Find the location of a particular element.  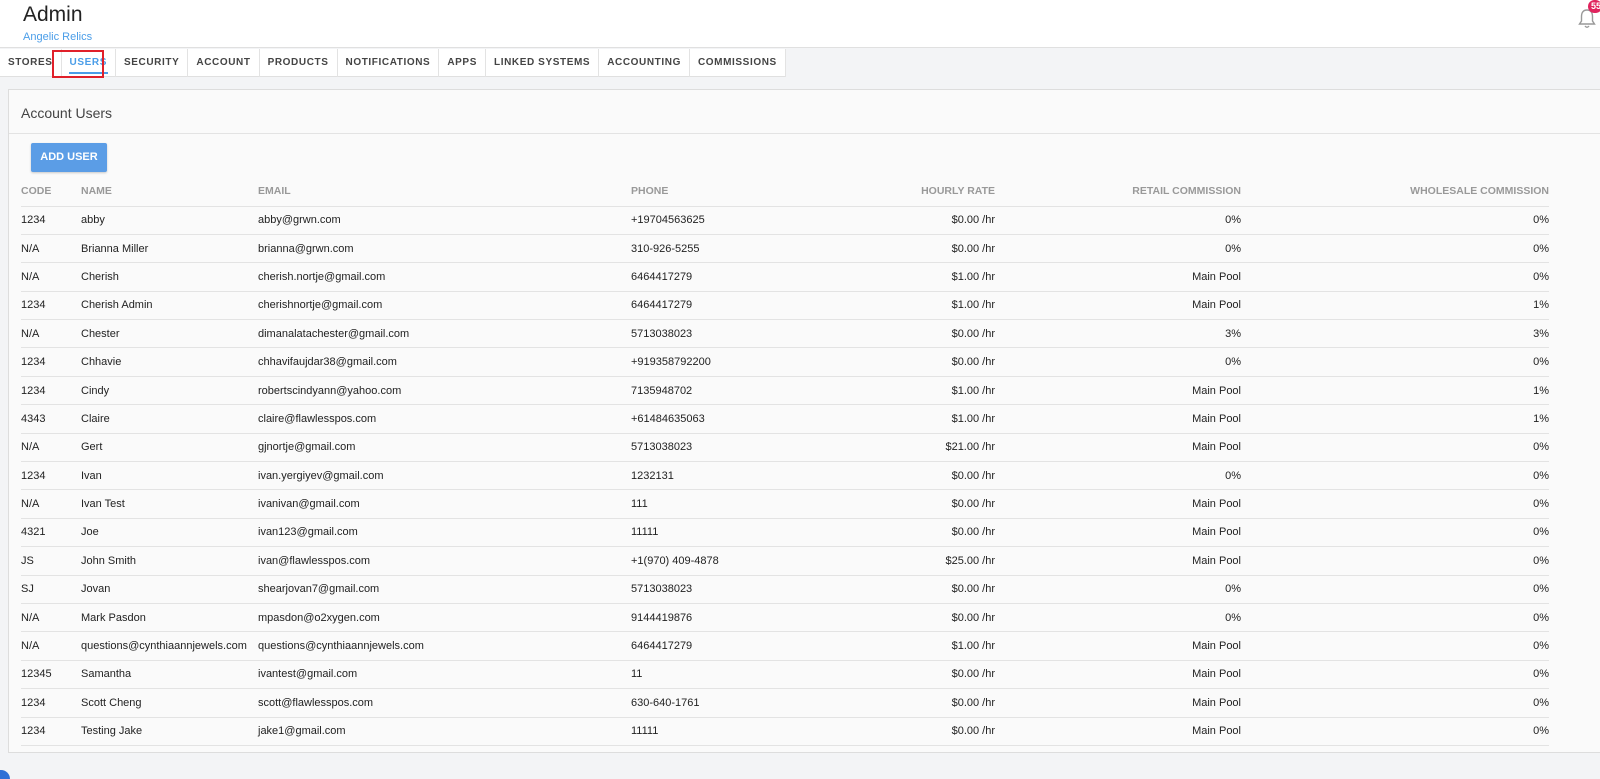

tab-notifications: NOTIFICATIONS is located at coordinates (389, 63).